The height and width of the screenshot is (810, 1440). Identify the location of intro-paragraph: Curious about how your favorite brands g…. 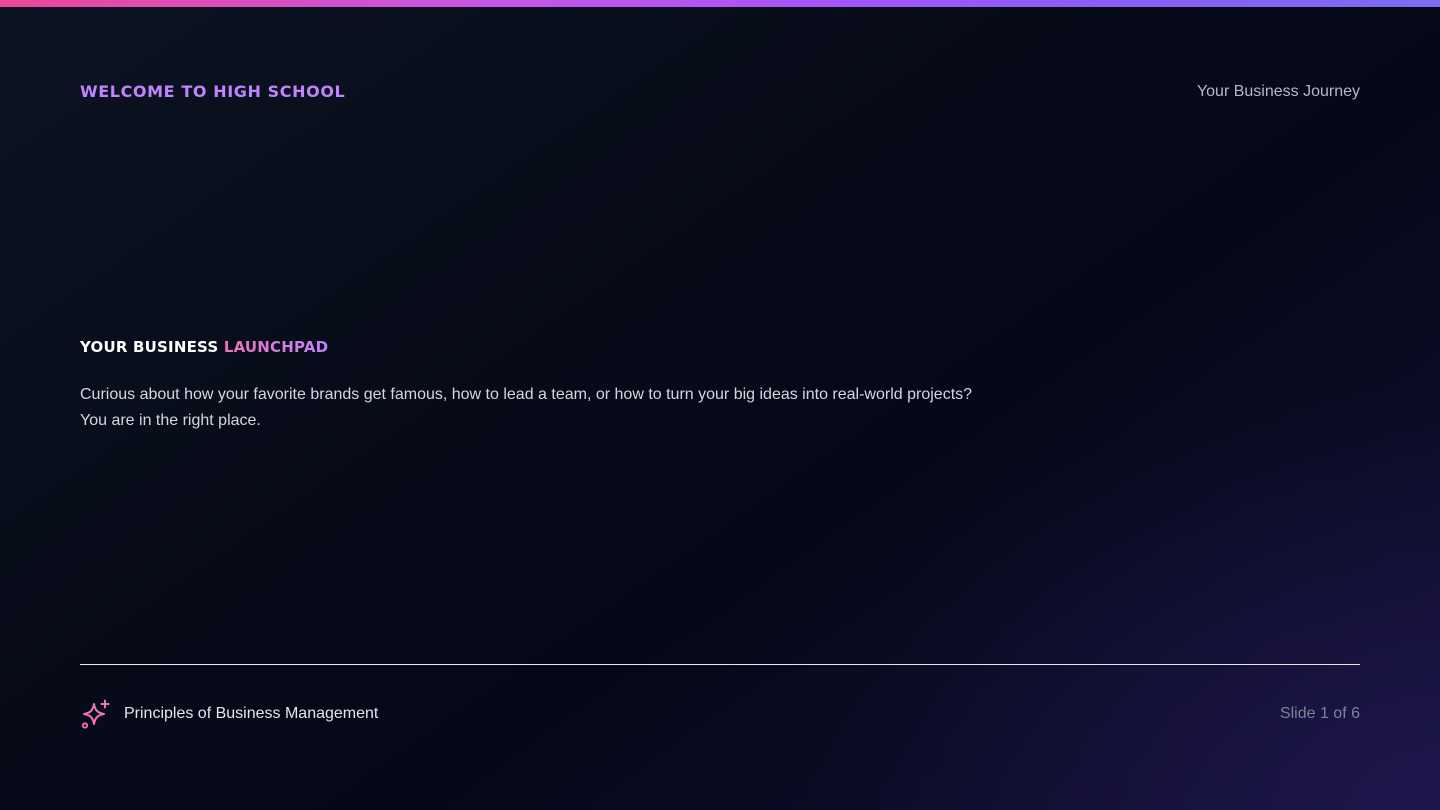
(526, 407).